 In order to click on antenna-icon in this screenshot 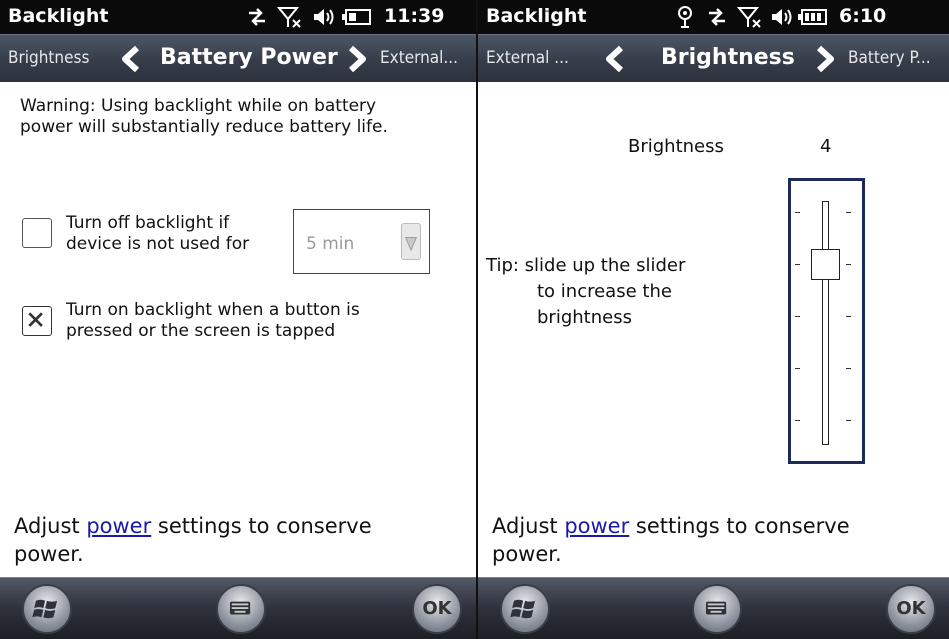, I will do `click(685, 17)`.